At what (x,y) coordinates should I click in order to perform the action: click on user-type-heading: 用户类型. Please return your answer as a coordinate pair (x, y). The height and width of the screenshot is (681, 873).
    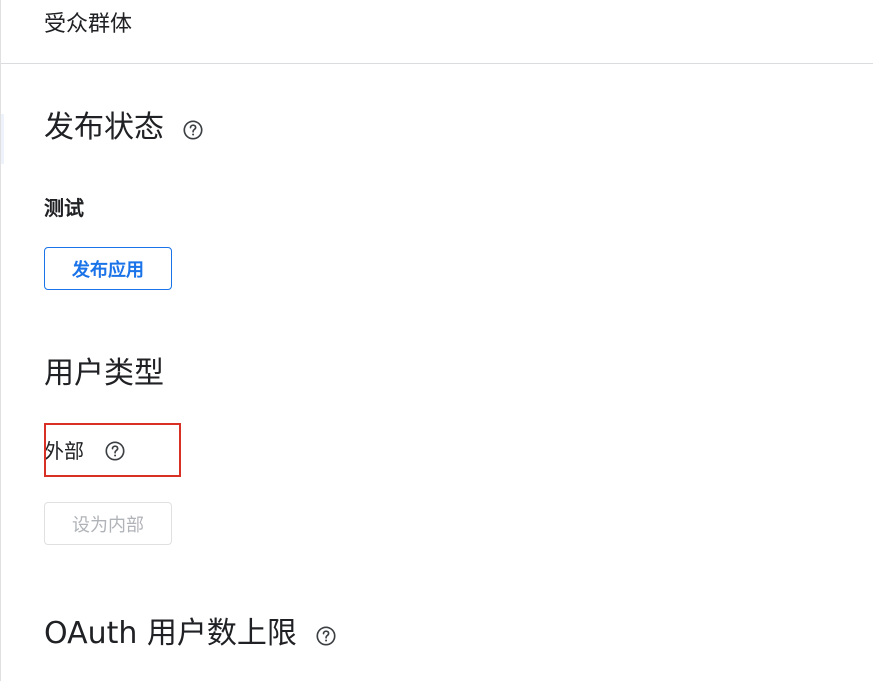
    Looking at the image, I should click on (104, 374).